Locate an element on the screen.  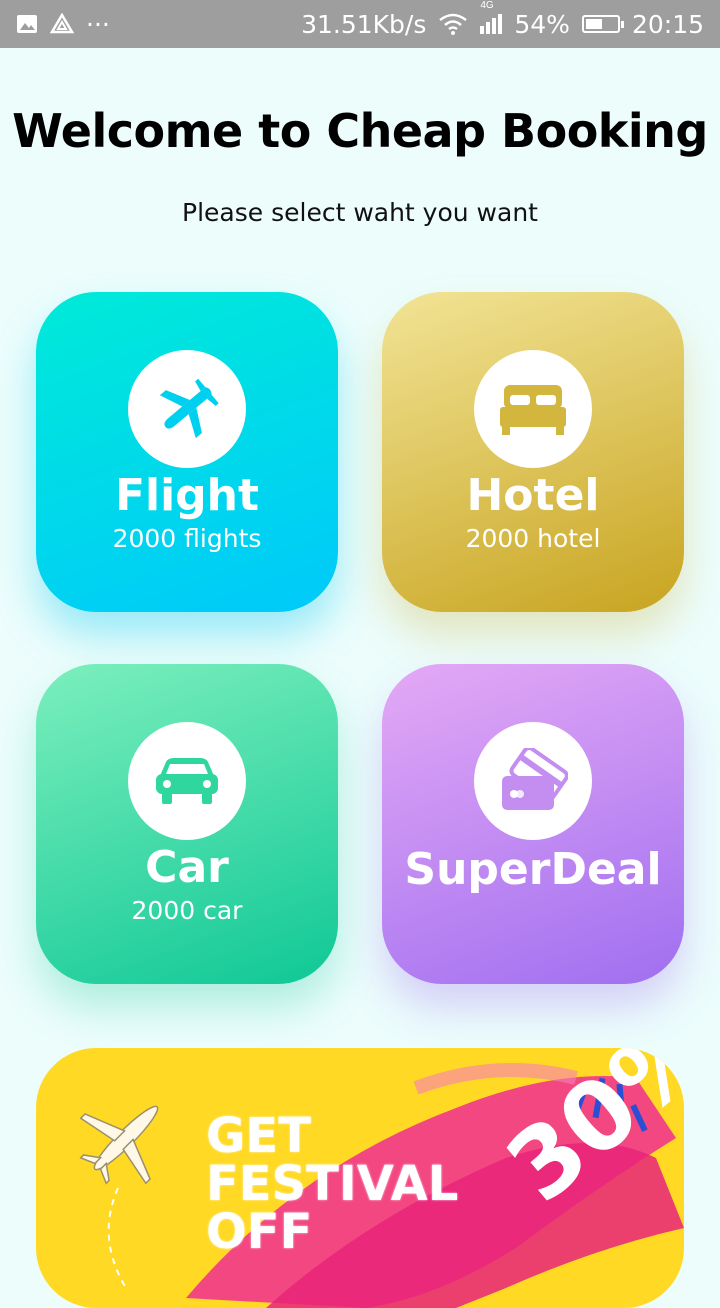
superdeal-card: SuperDeal is located at coordinates (533, 824).